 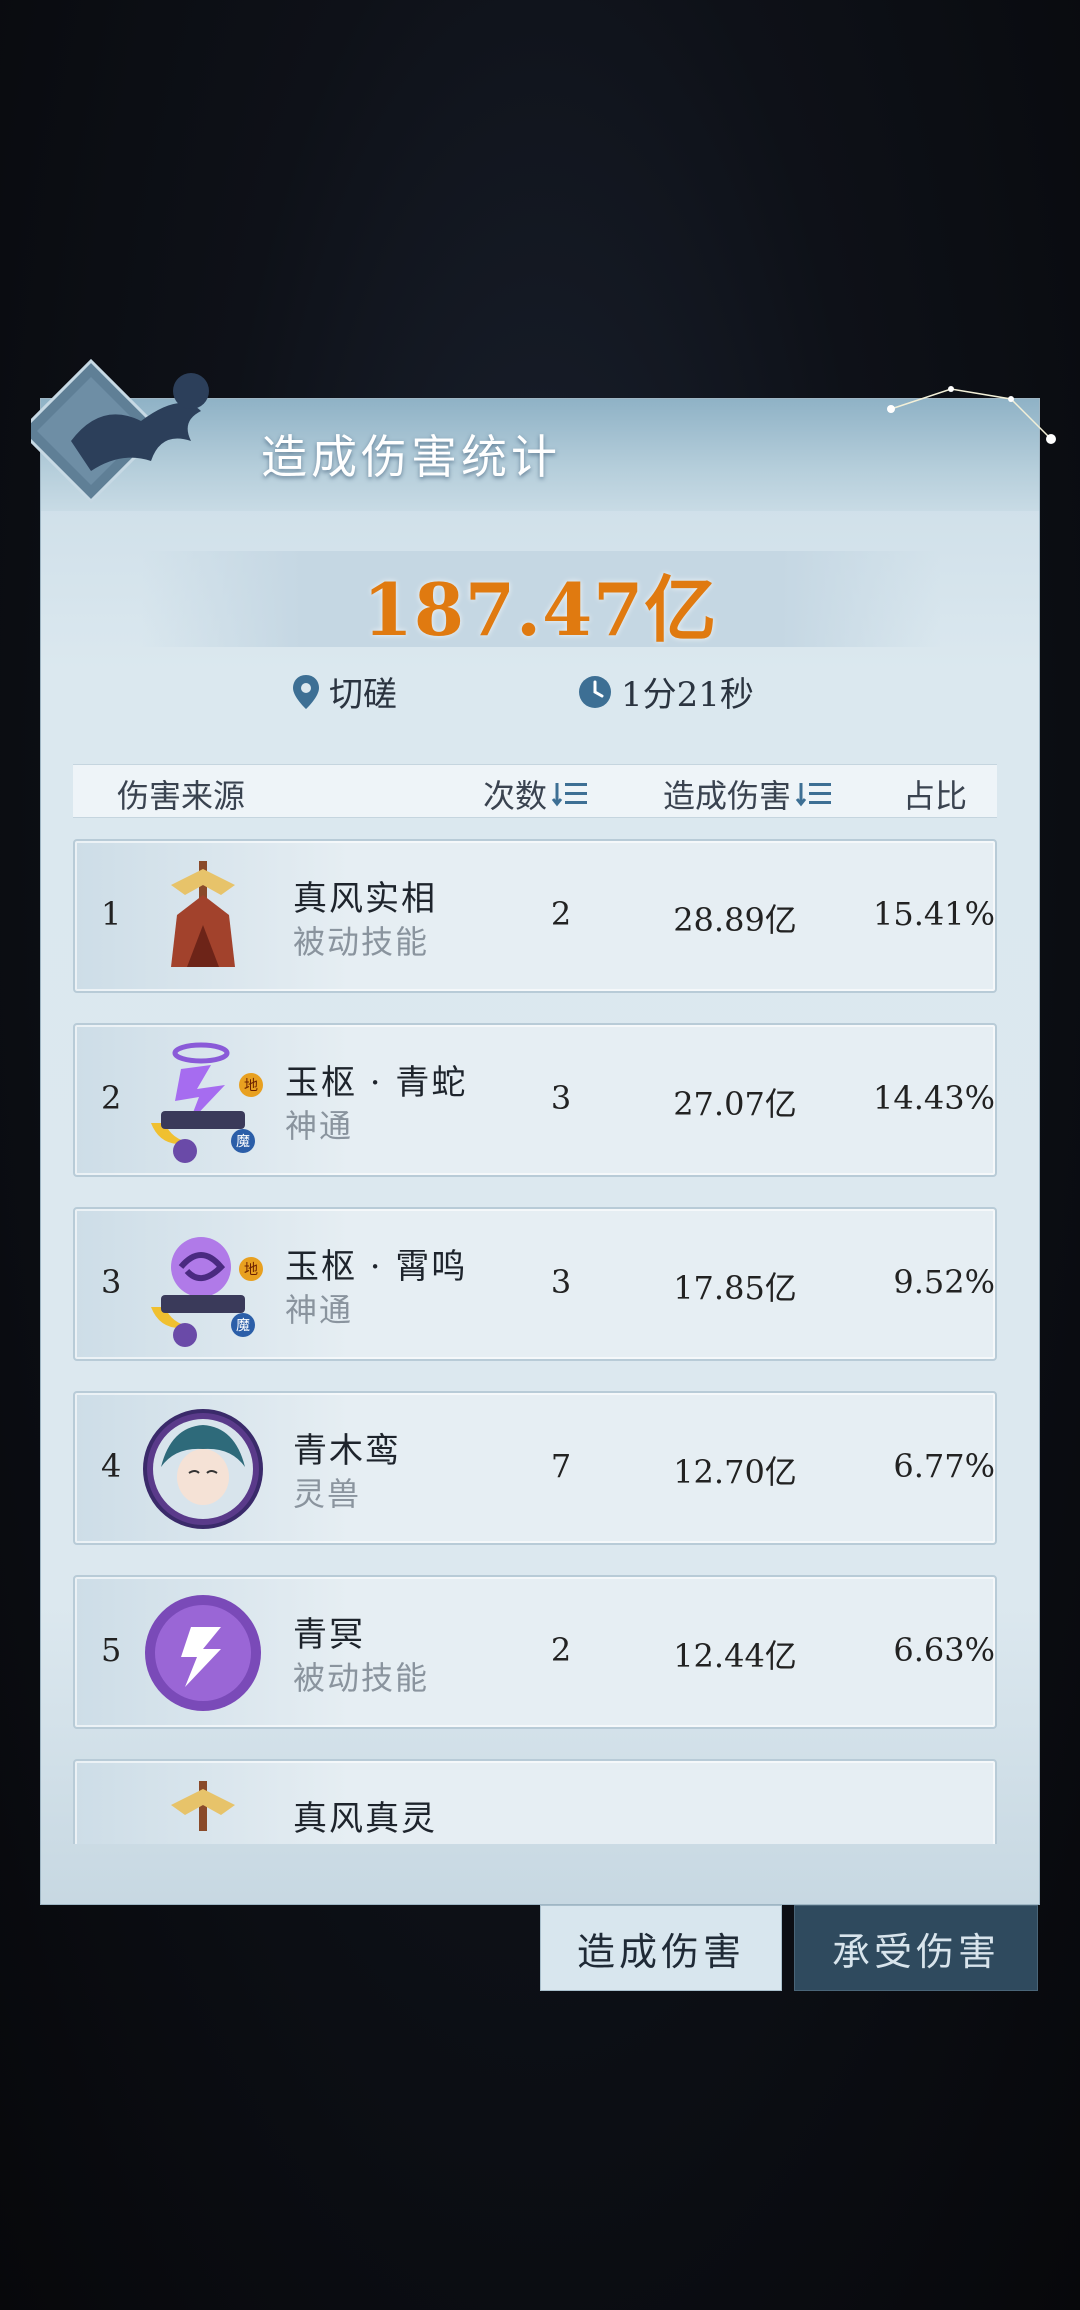 What do you see at coordinates (515, 796) in the screenshot?
I see `header-count-label: 次数` at bounding box center [515, 796].